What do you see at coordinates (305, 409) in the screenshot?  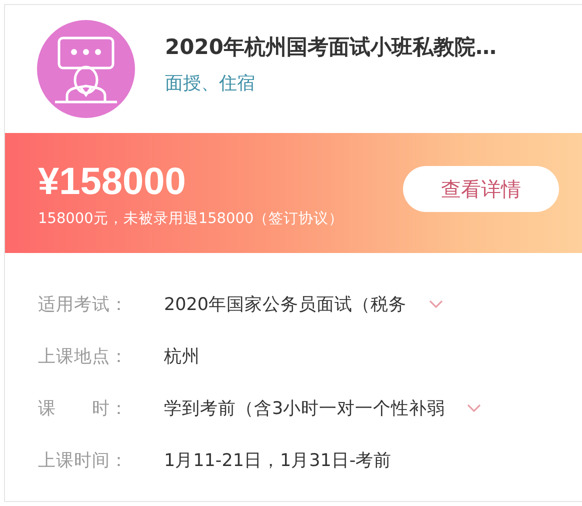 I see `info-value: 学到考前（含3小时一对一个性补弱` at bounding box center [305, 409].